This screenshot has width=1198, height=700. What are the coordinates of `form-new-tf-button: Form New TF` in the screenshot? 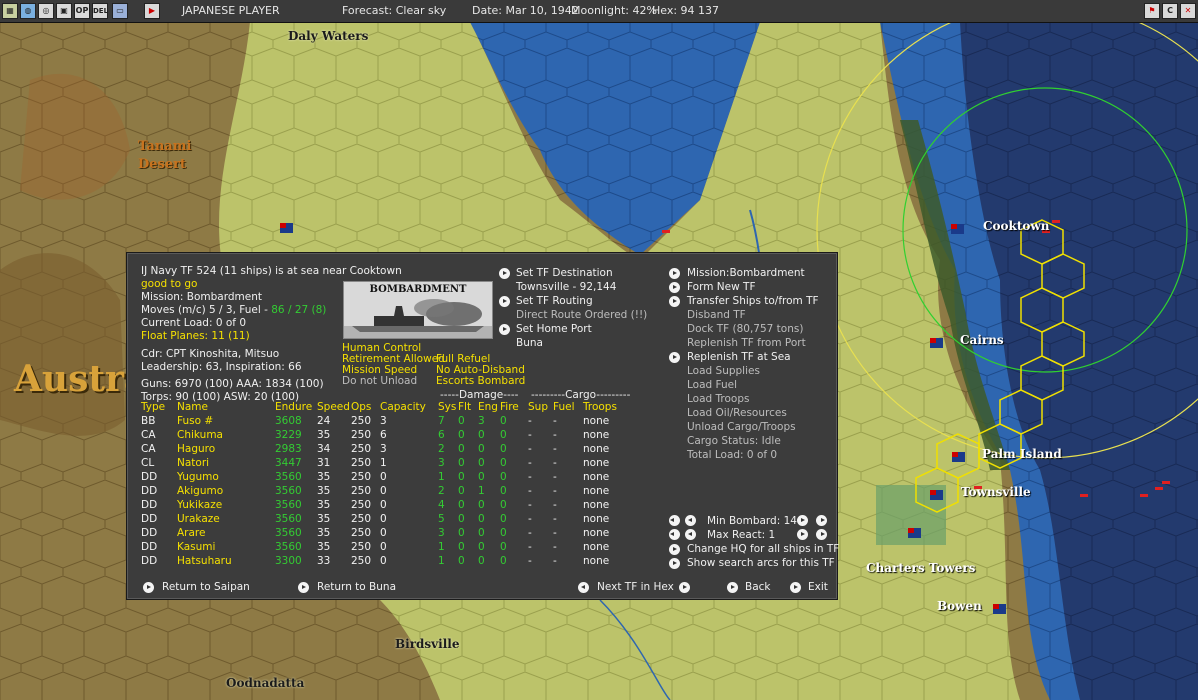 It's located at (721, 287).